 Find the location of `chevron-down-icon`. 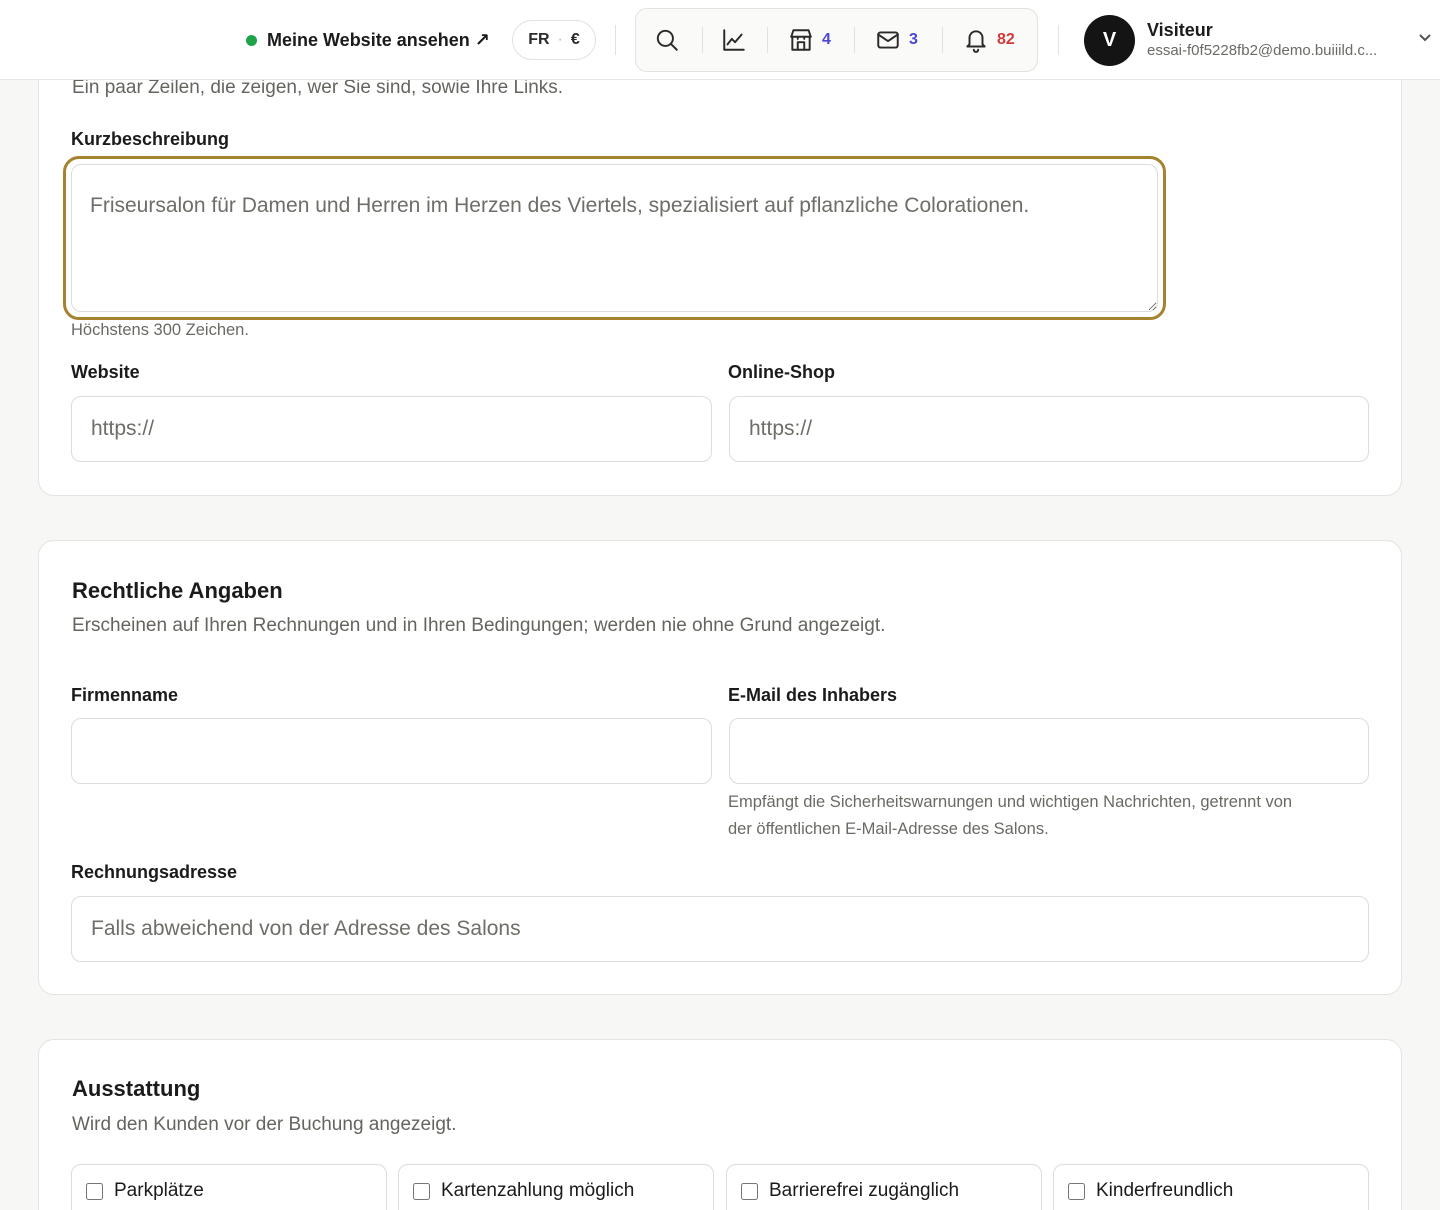

chevron-down-icon is located at coordinates (1425, 38).